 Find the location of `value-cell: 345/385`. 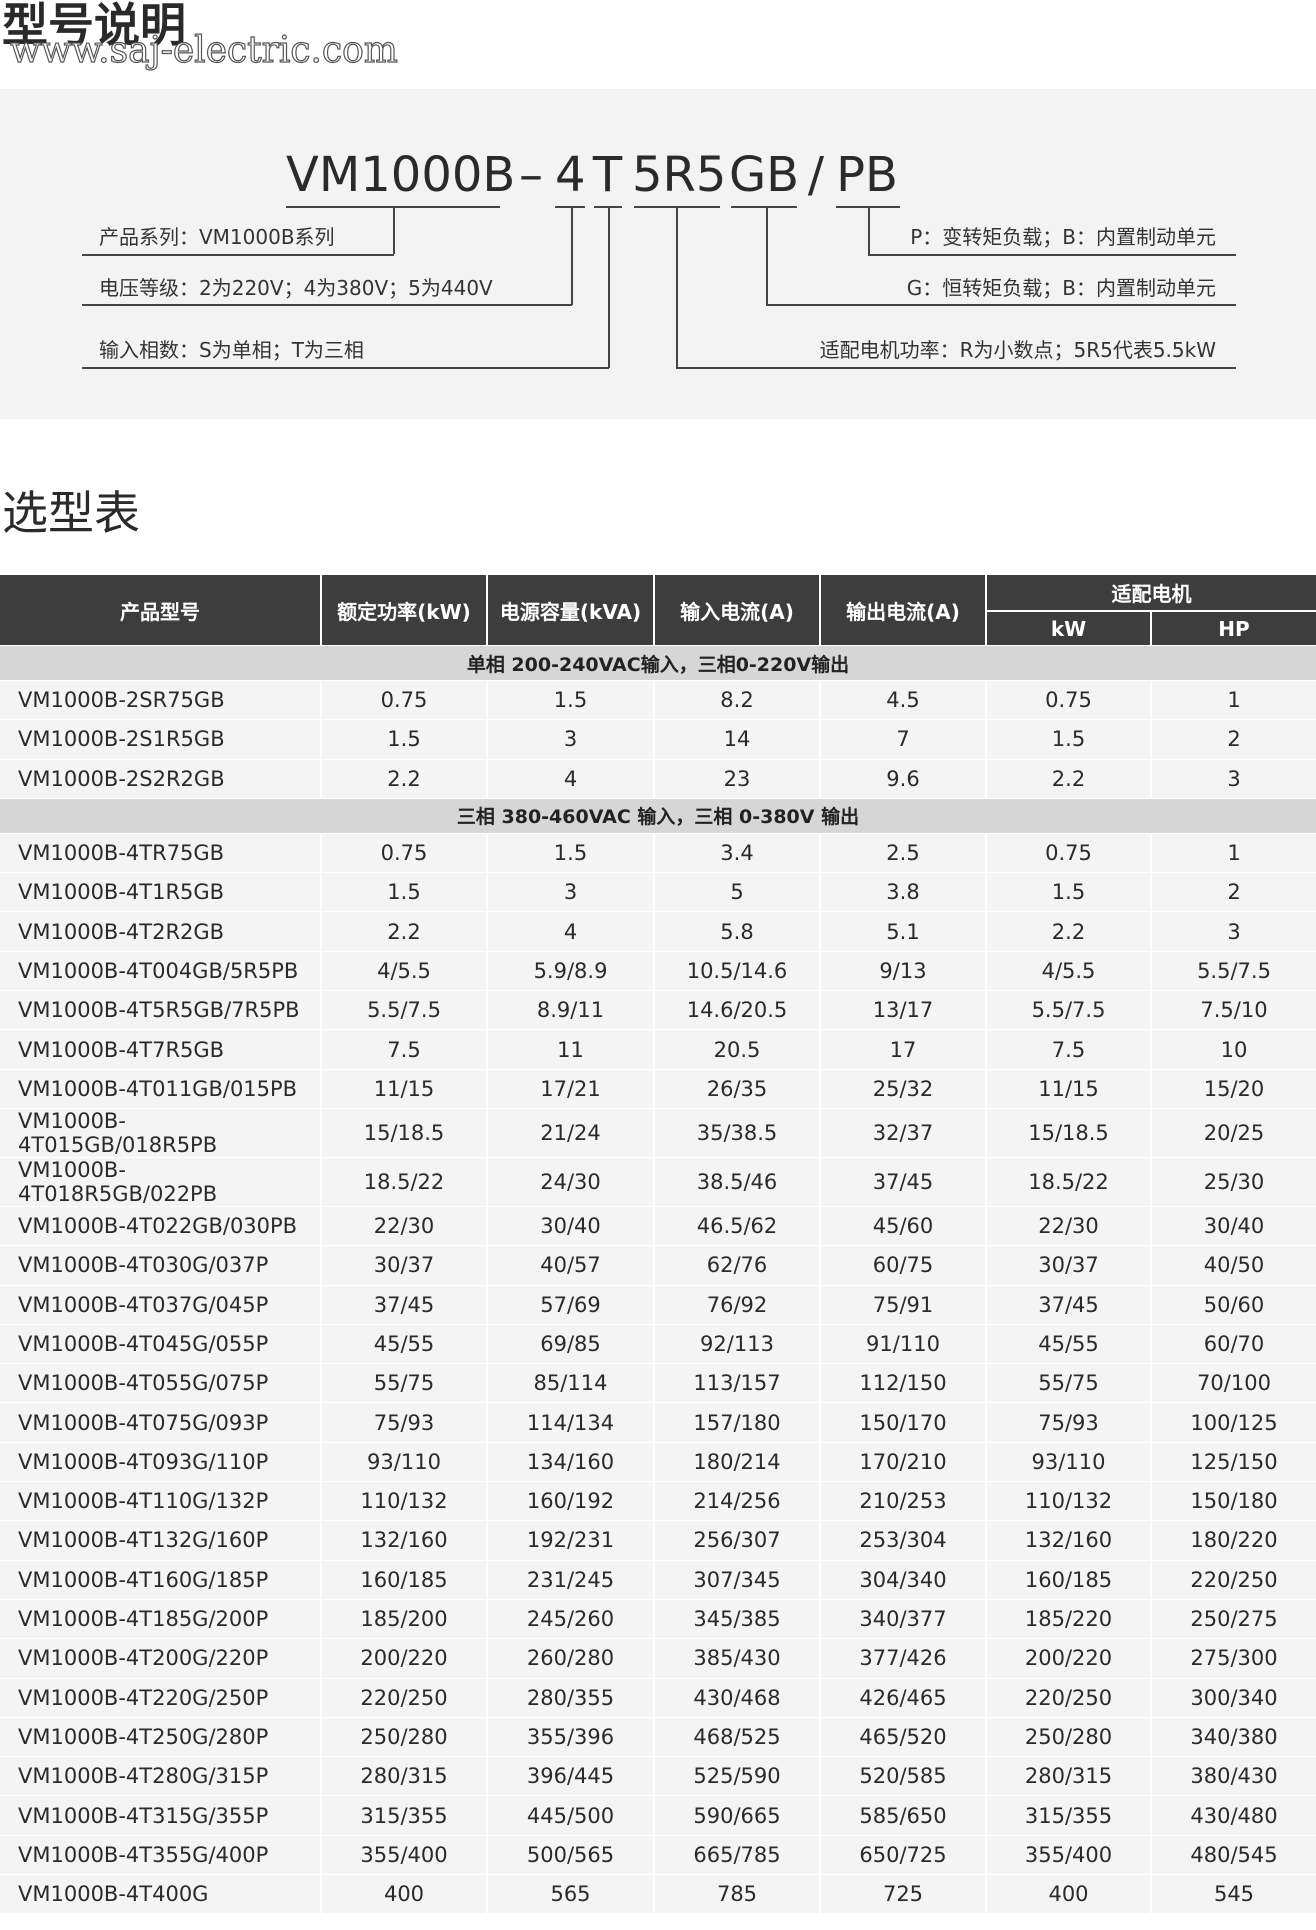

value-cell: 345/385 is located at coordinates (736, 1618).